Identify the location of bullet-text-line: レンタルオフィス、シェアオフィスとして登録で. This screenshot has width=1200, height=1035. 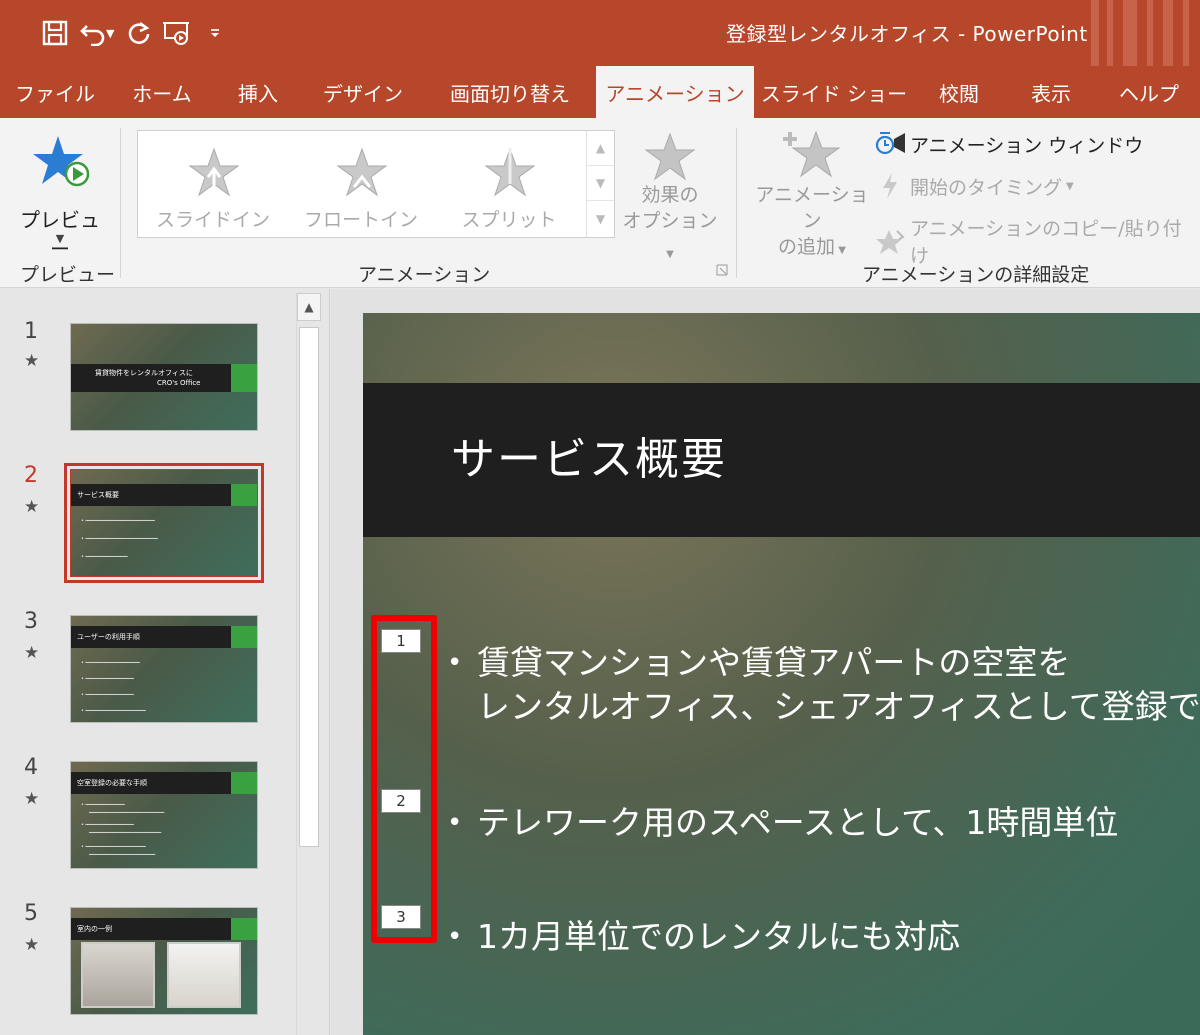
(838, 706).